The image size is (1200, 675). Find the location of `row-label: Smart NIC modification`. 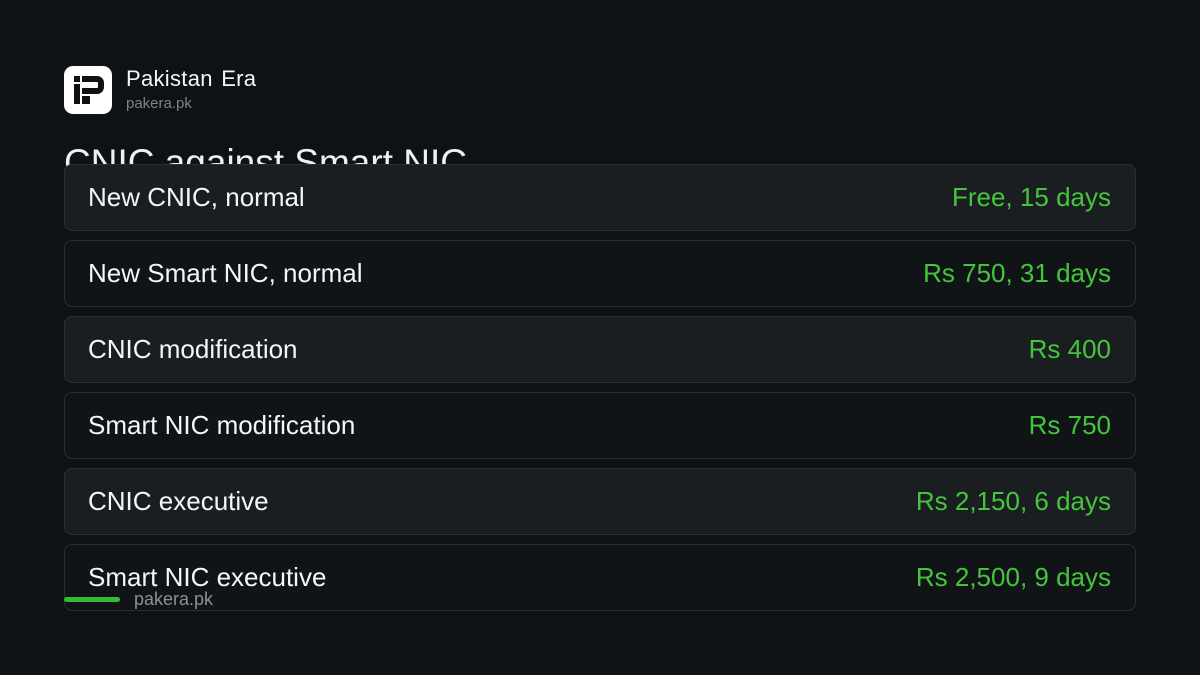

row-label: Smart NIC modification is located at coordinates (222, 425).